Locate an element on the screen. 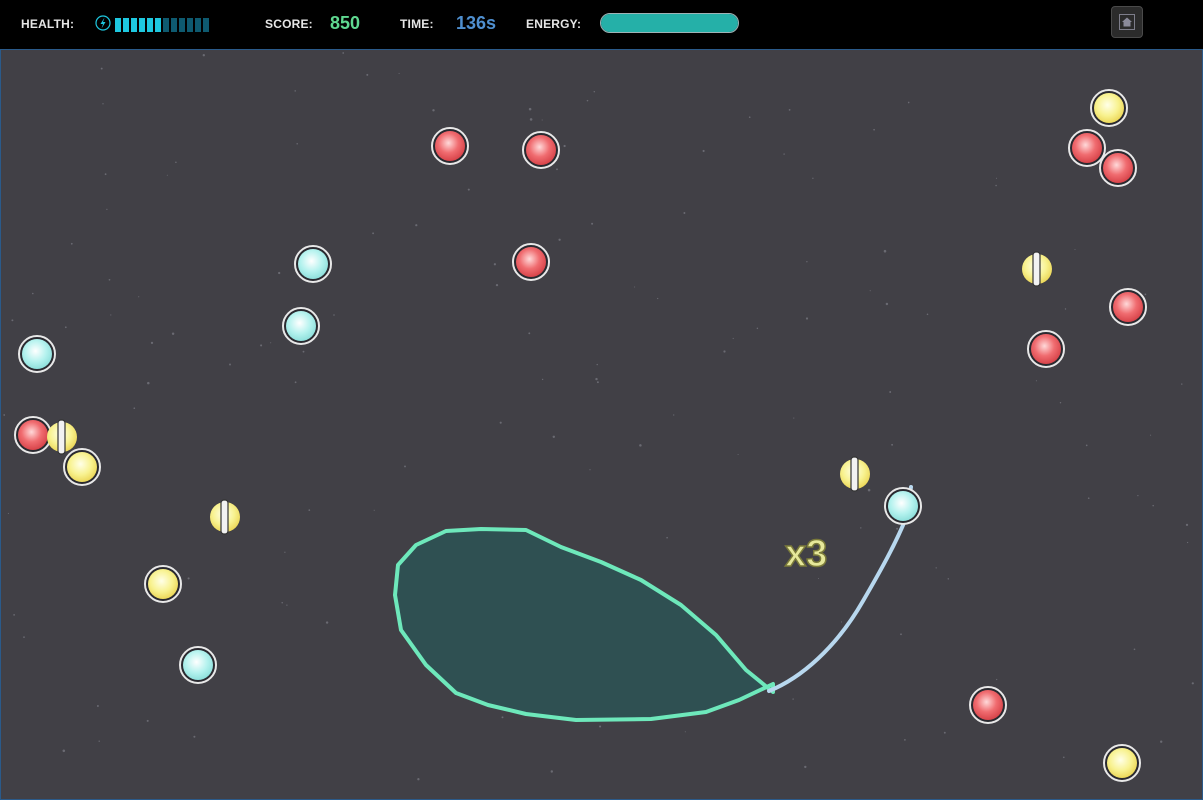 The height and width of the screenshot is (800, 1203). health-label: HEALTH: is located at coordinates (48, 24).